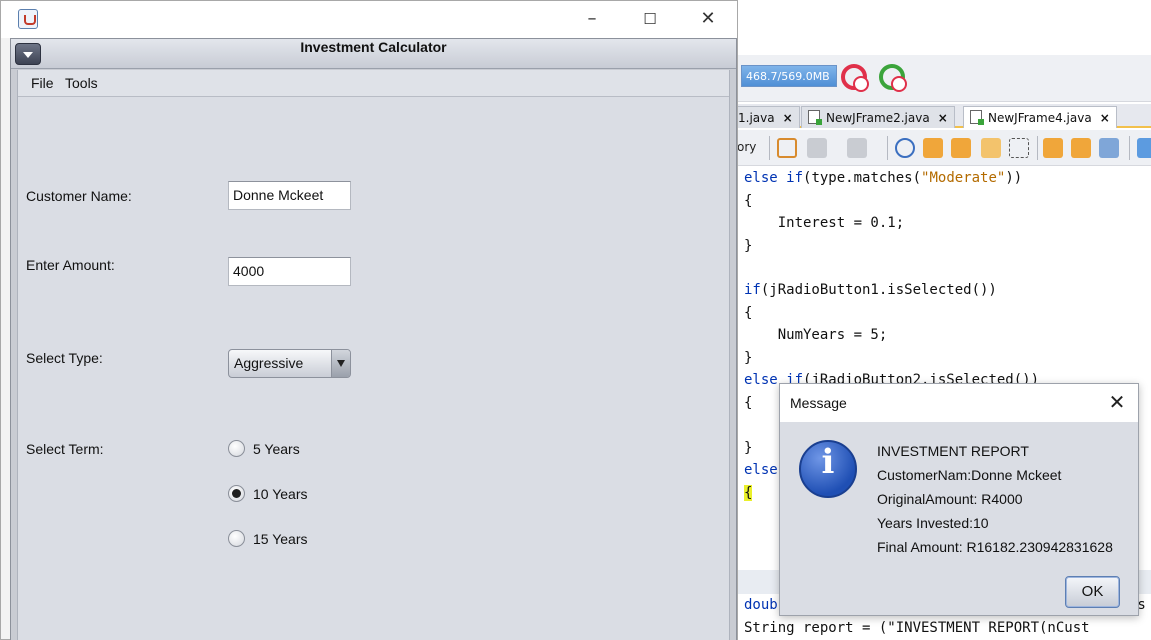  Describe the element at coordinates (816, 335) in the screenshot. I see `code-line: NumYears = 5;` at that location.